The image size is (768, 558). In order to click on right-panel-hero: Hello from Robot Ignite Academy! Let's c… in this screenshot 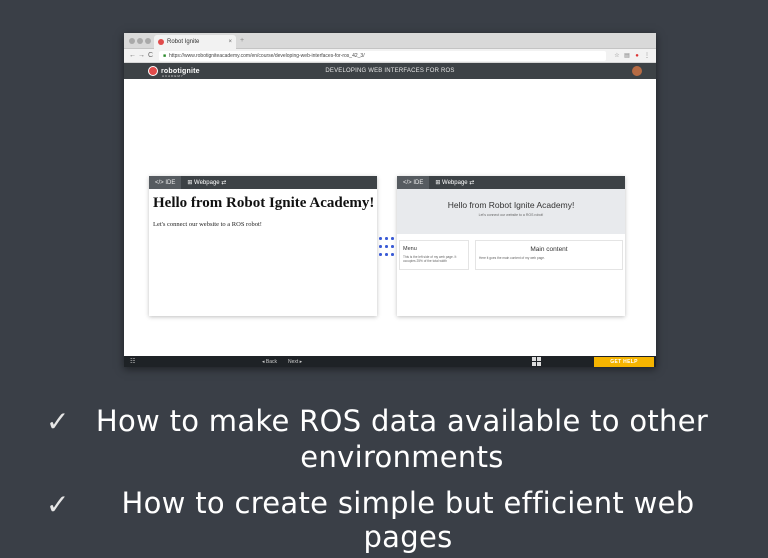, I will do `click(511, 211)`.